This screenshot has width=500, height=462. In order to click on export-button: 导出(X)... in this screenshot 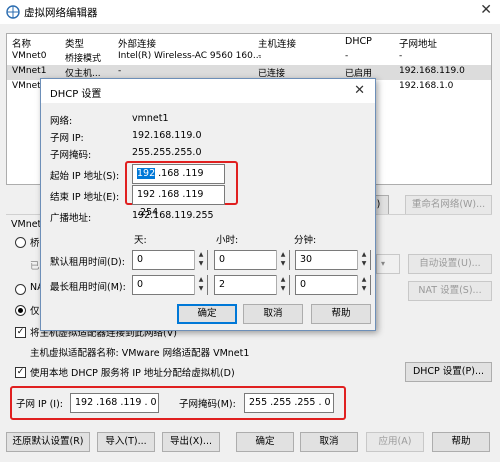, I will do `click(191, 442)`.